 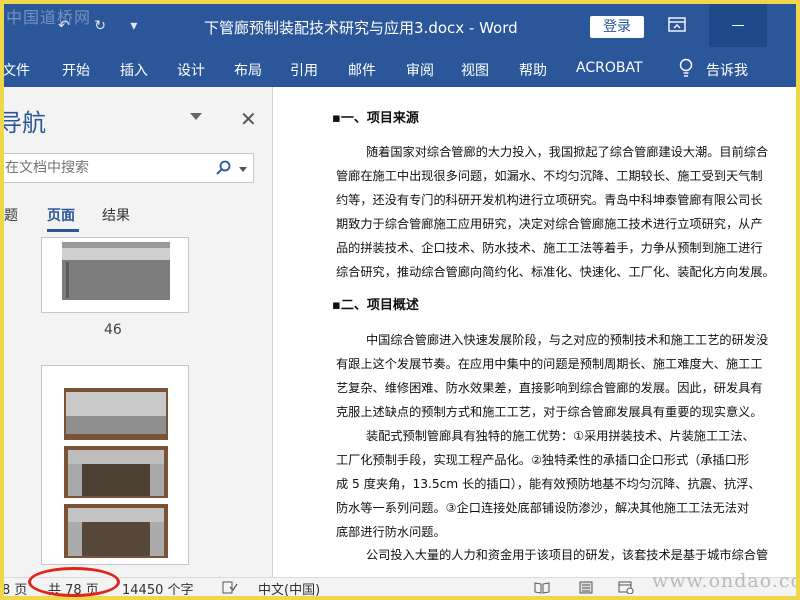 What do you see at coordinates (609, 68) in the screenshot?
I see `tab-acrobat: ACROBAT` at bounding box center [609, 68].